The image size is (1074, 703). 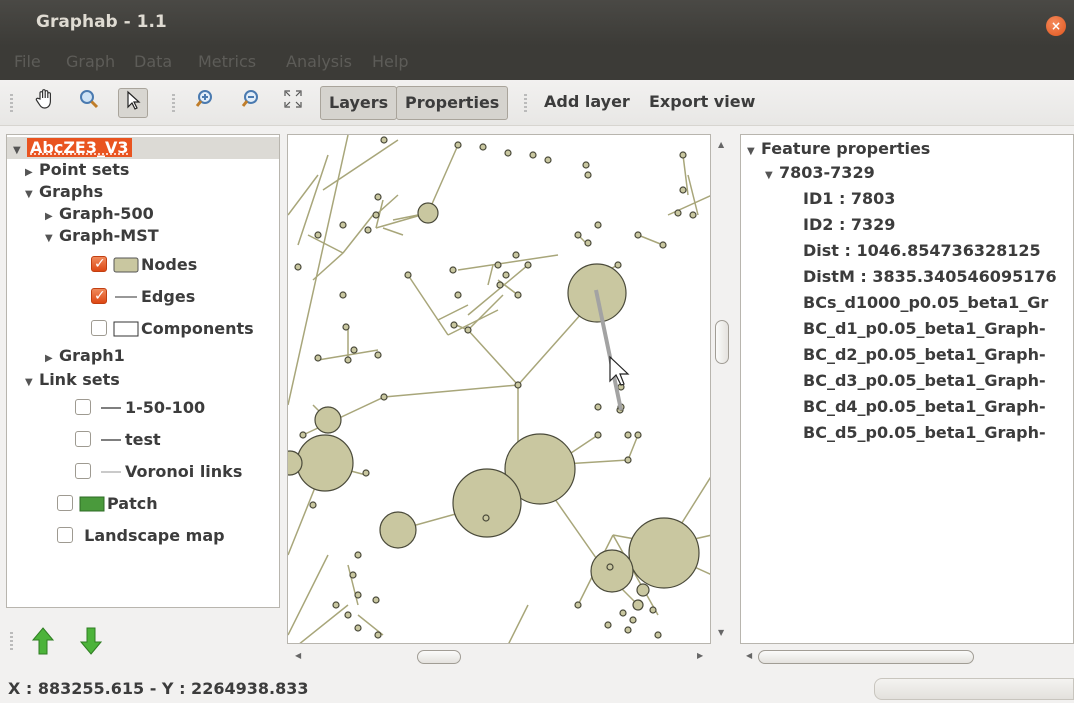 I want to click on layer-label: Voronoi links, so click(x=184, y=471).